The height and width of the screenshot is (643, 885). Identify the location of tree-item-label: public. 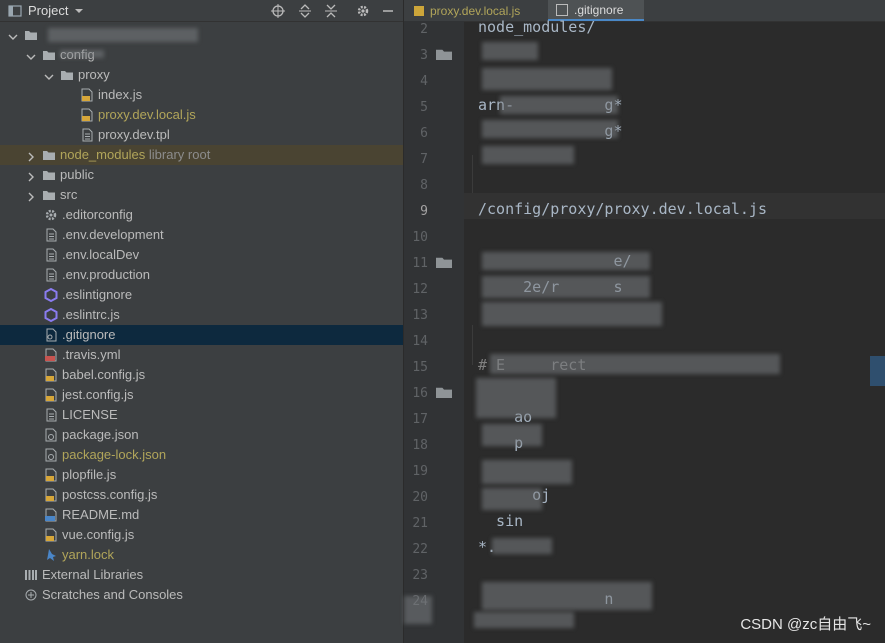
(77, 174).